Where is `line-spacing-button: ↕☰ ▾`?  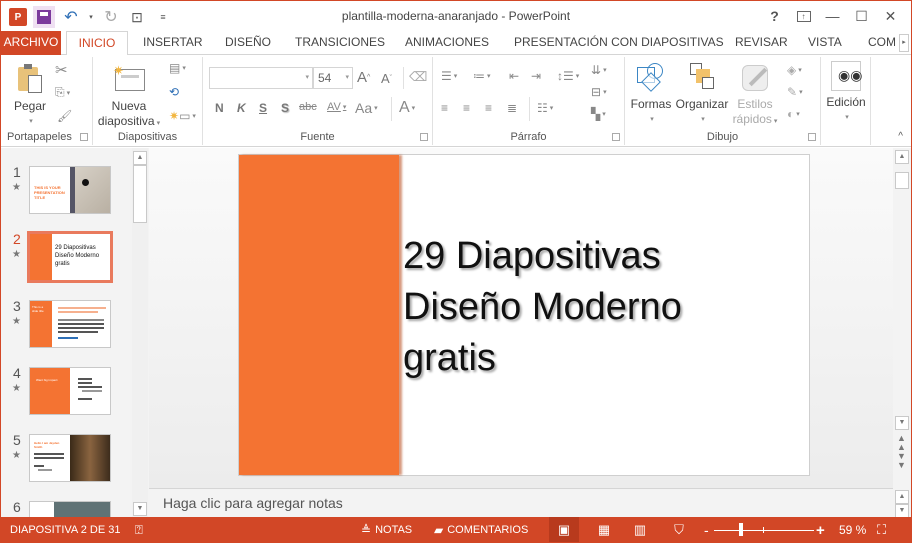 line-spacing-button: ↕☰ ▾ is located at coordinates (568, 76).